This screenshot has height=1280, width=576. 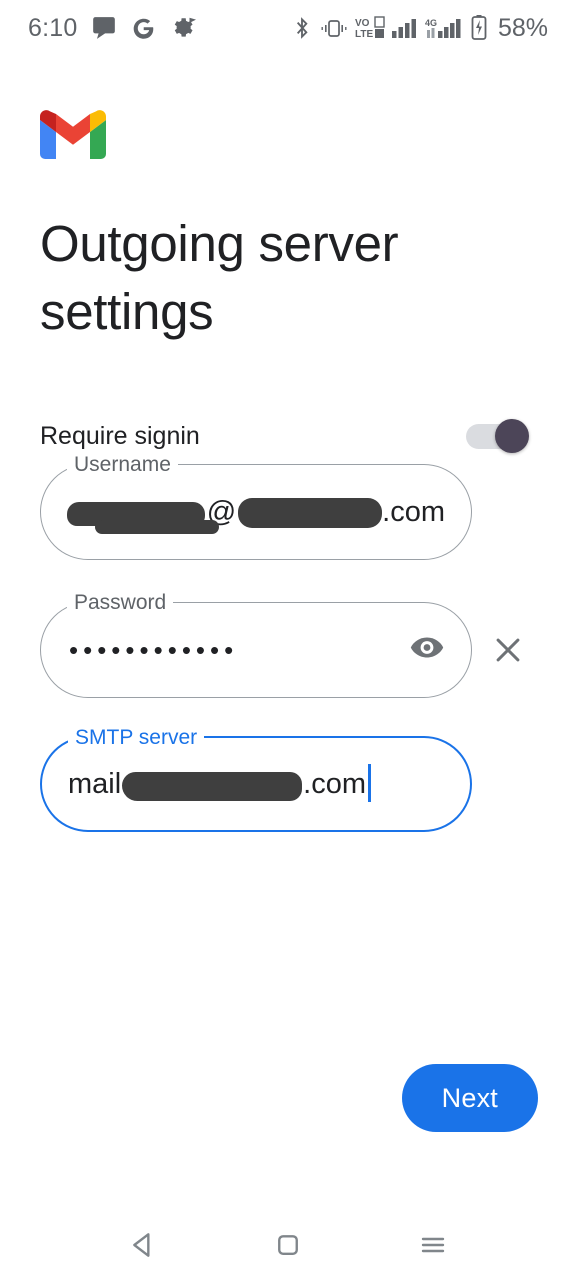 I want to click on password-field: Password ••••••••••••, so click(x=256, y=644).